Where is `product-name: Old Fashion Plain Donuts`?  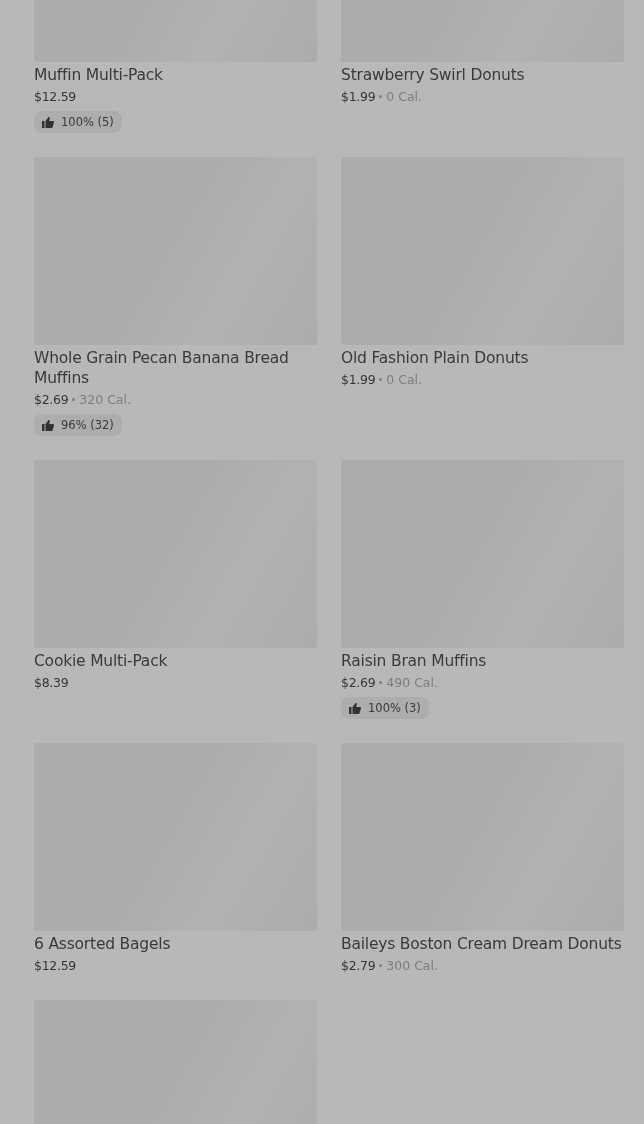
product-name: Old Fashion Plain Donuts is located at coordinates (435, 358).